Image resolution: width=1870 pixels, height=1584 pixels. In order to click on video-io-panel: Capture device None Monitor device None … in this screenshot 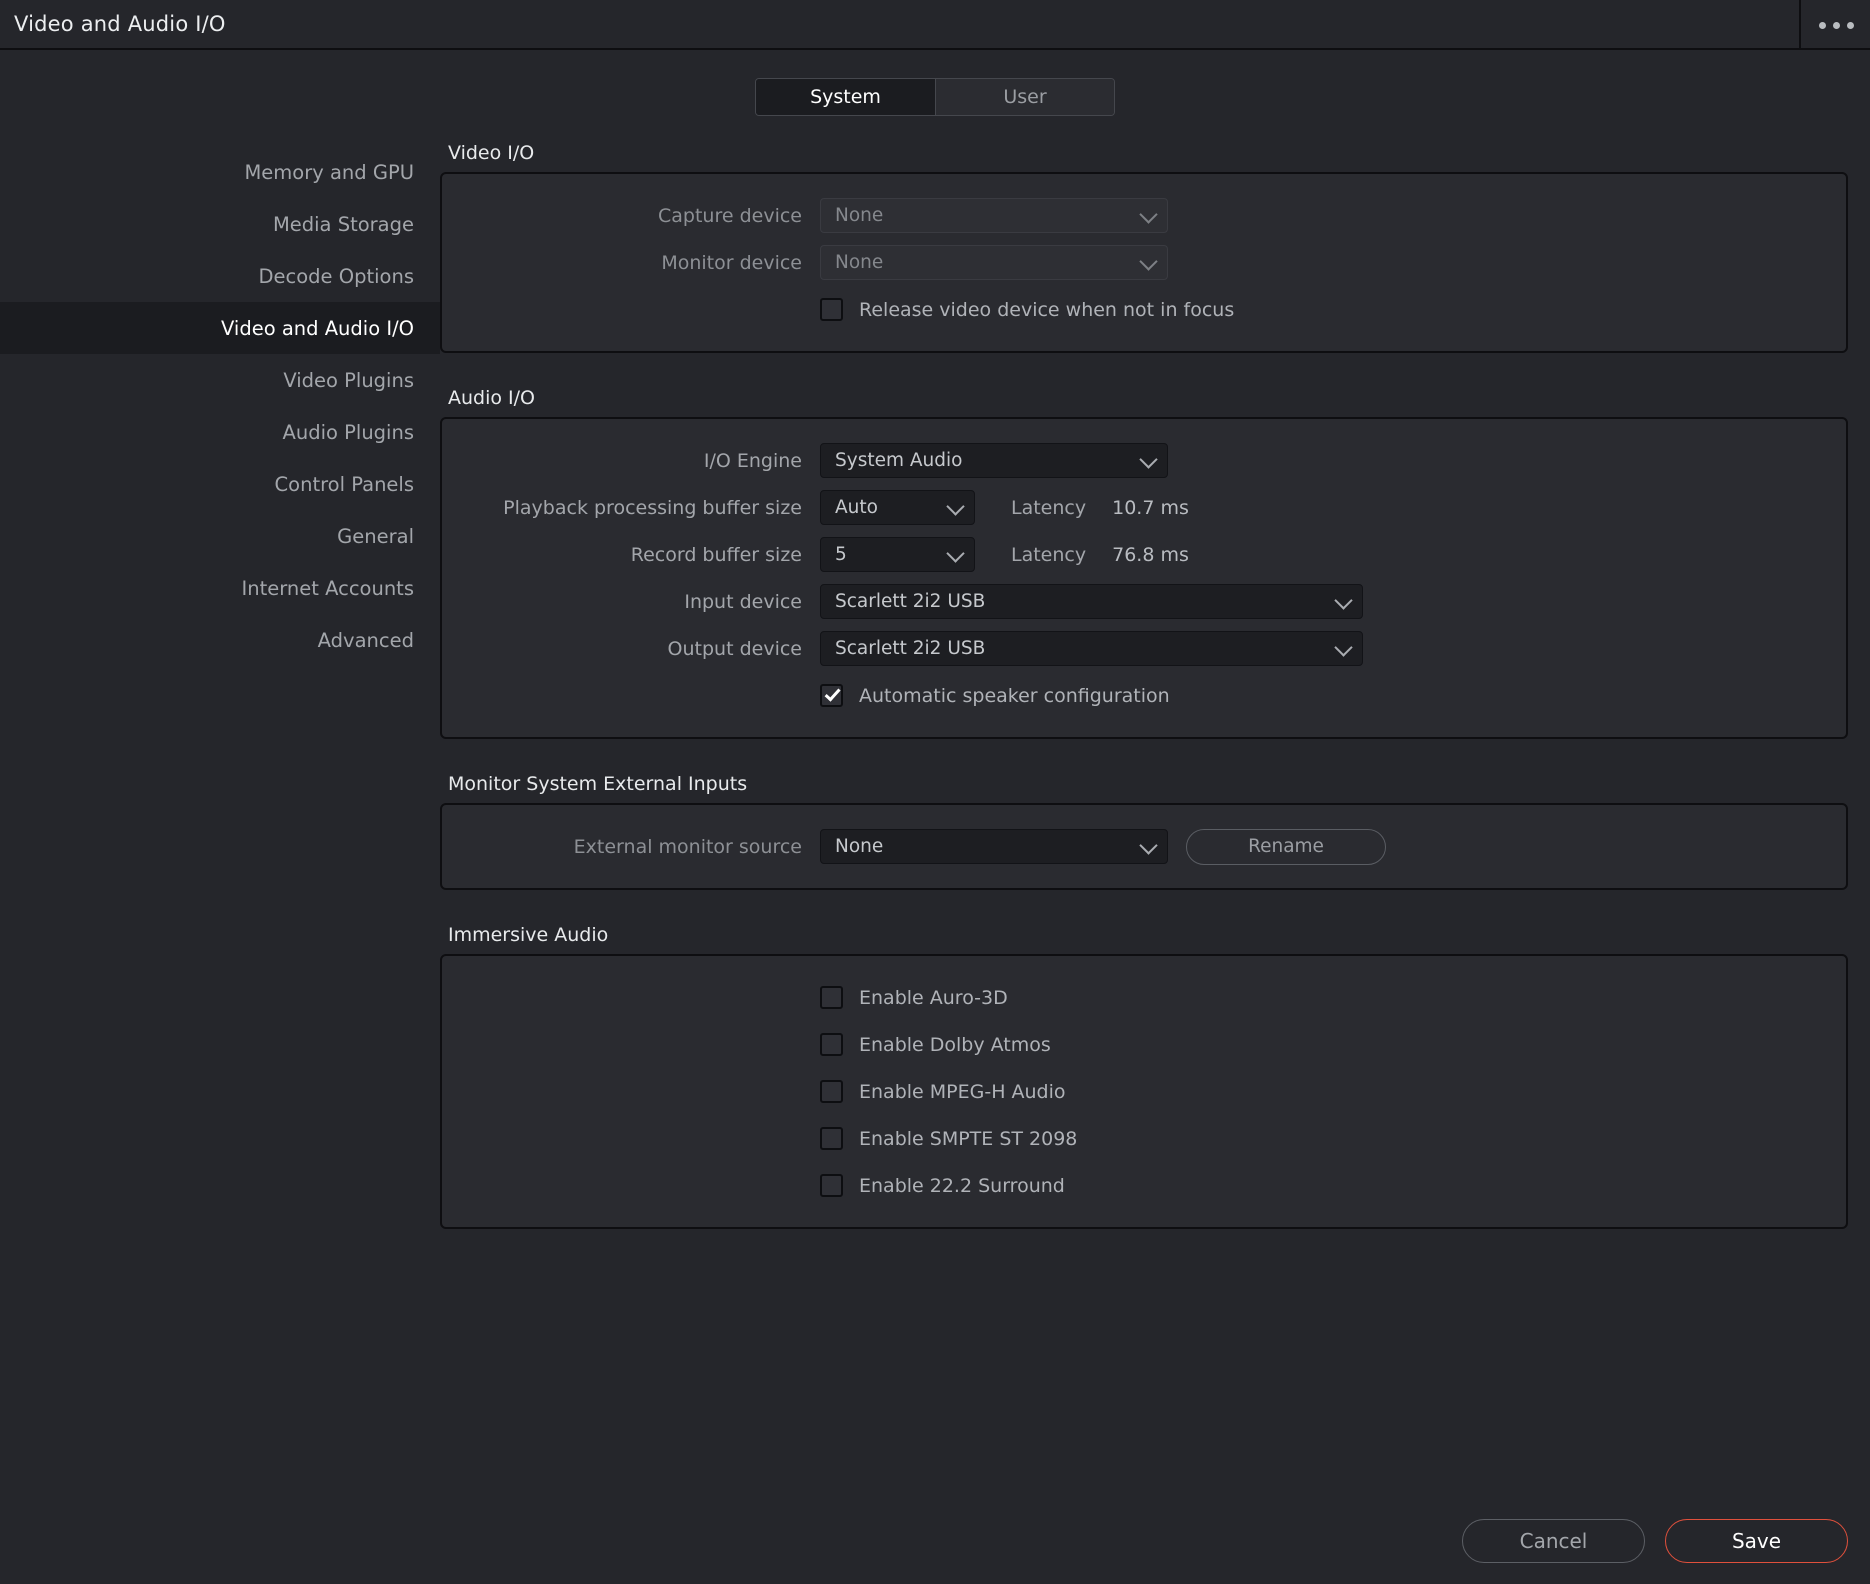, I will do `click(1144, 262)`.